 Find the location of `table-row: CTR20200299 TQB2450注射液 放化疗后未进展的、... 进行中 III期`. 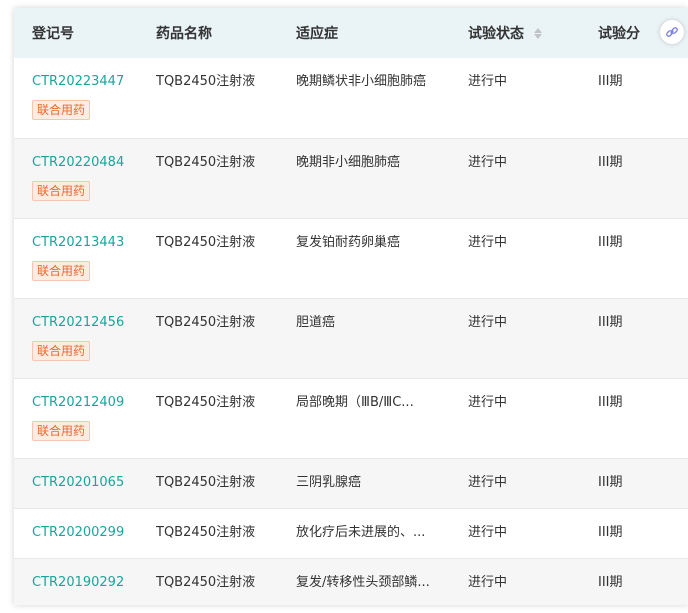

table-row: CTR20200299 TQB2450注射液 放化疗后未进展的、... 进行中 III期 is located at coordinates (351, 533).